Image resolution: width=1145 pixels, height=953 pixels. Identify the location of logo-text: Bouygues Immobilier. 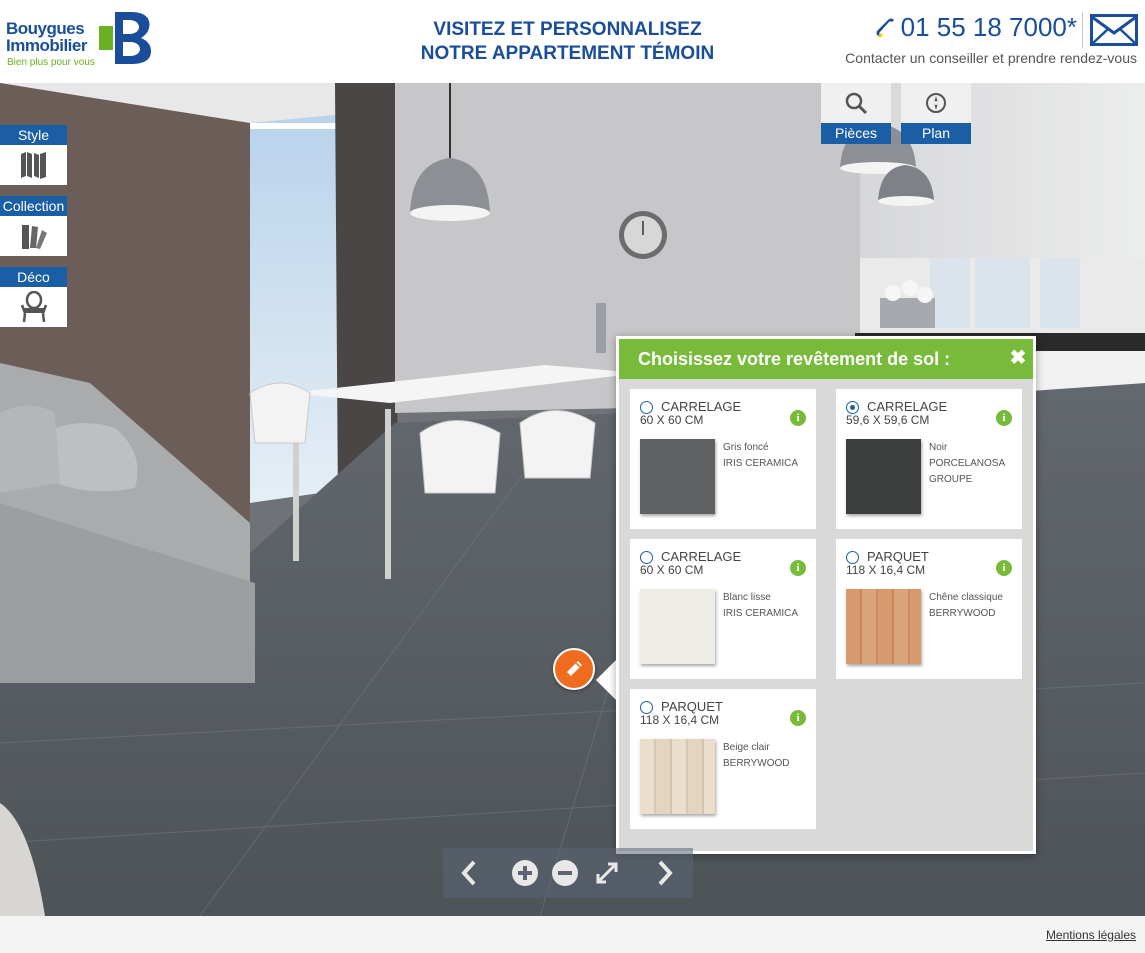
(46, 37).